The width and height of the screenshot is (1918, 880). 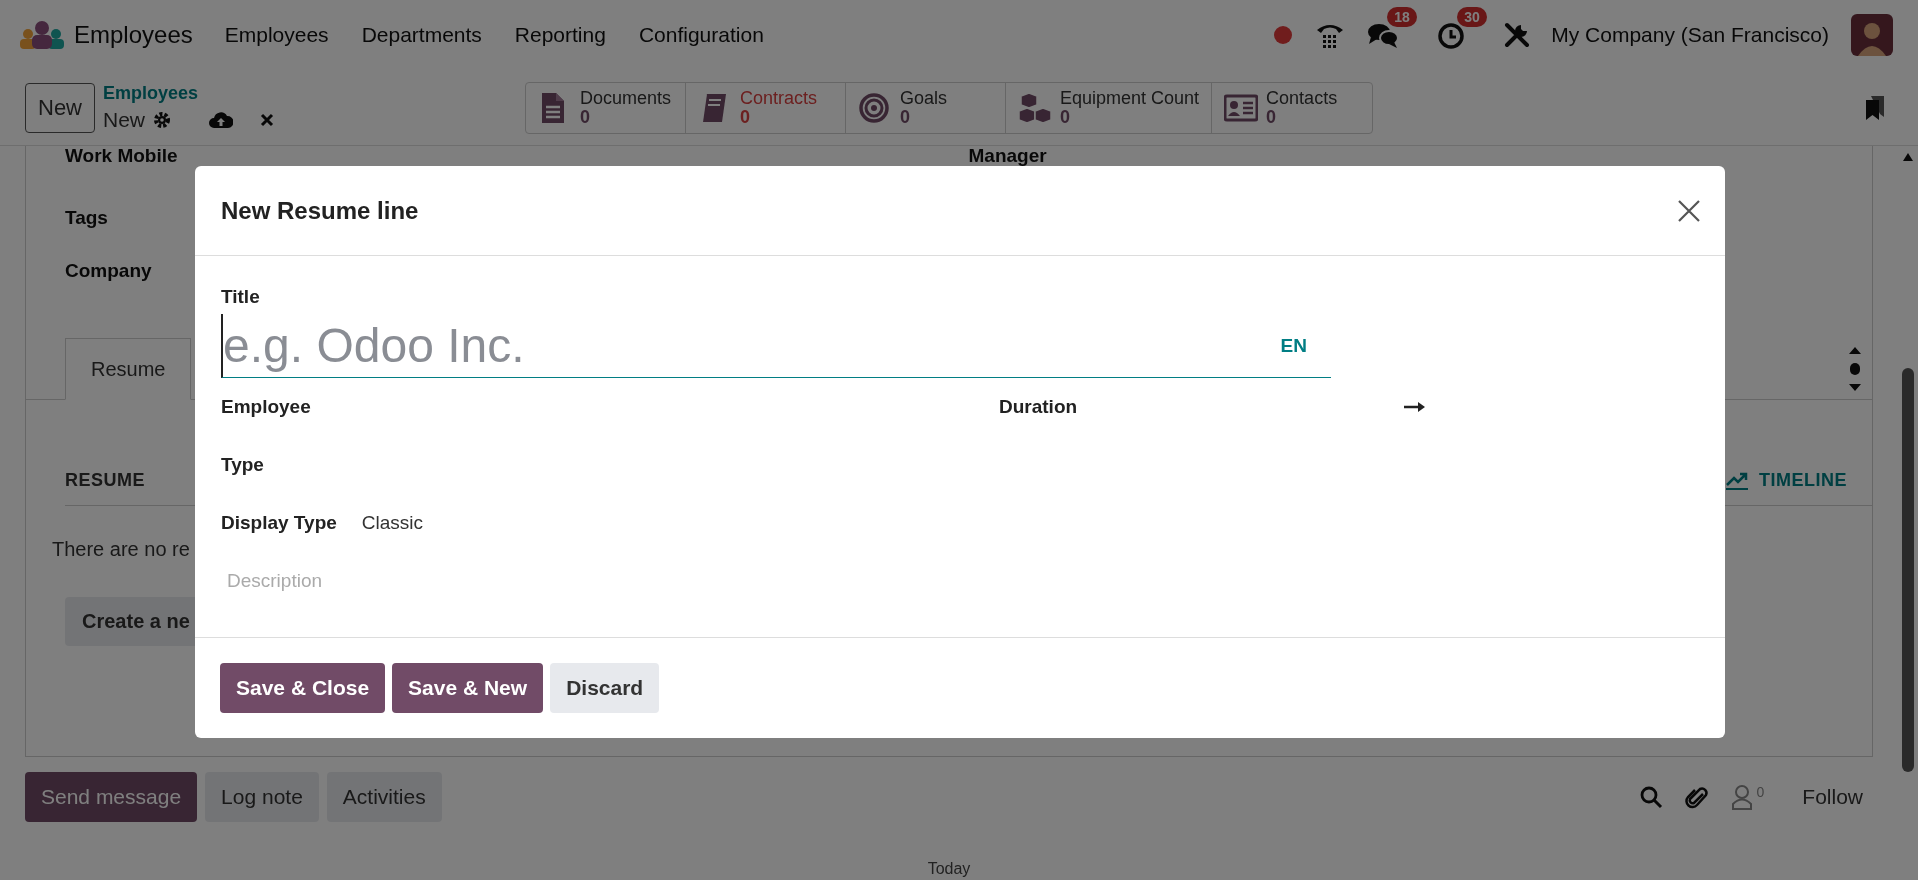 I want to click on tab: Resume, so click(x=128, y=369).